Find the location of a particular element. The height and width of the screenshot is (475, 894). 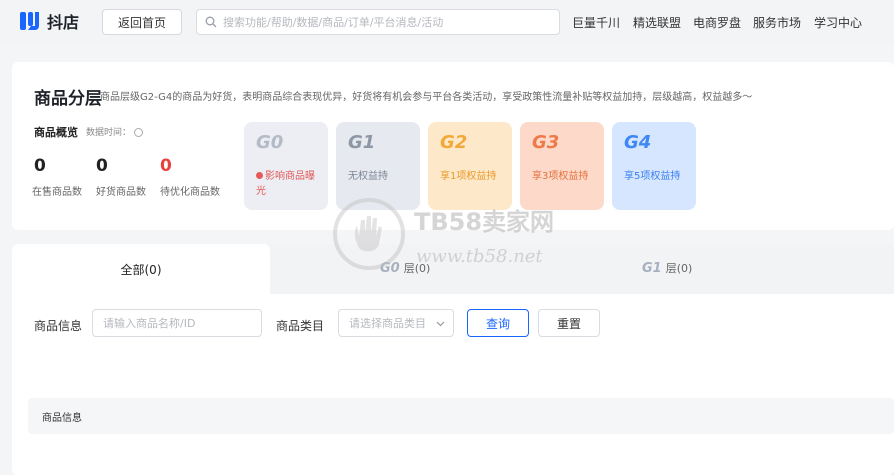

doudian-logo-icon is located at coordinates (30, 21).